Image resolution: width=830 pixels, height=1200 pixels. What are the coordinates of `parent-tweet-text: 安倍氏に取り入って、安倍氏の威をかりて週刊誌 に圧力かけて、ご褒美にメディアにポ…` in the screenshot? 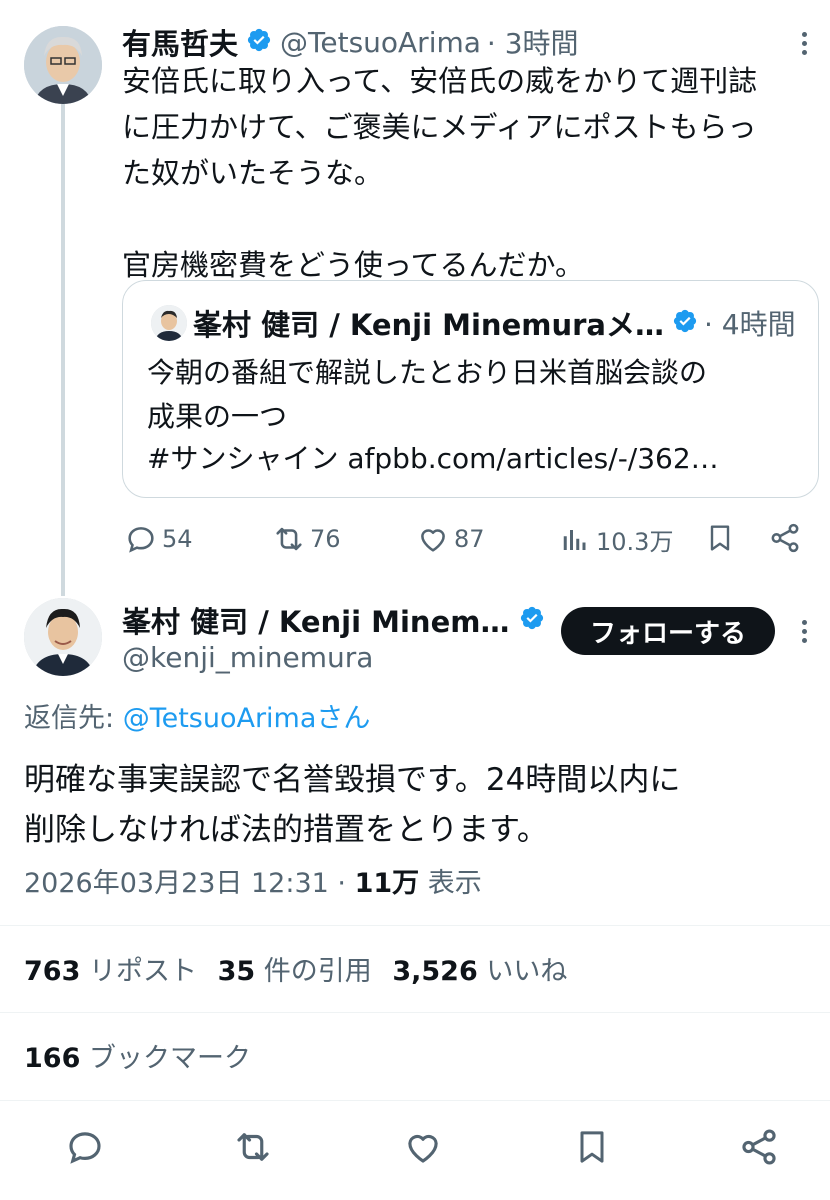 It's located at (440, 173).